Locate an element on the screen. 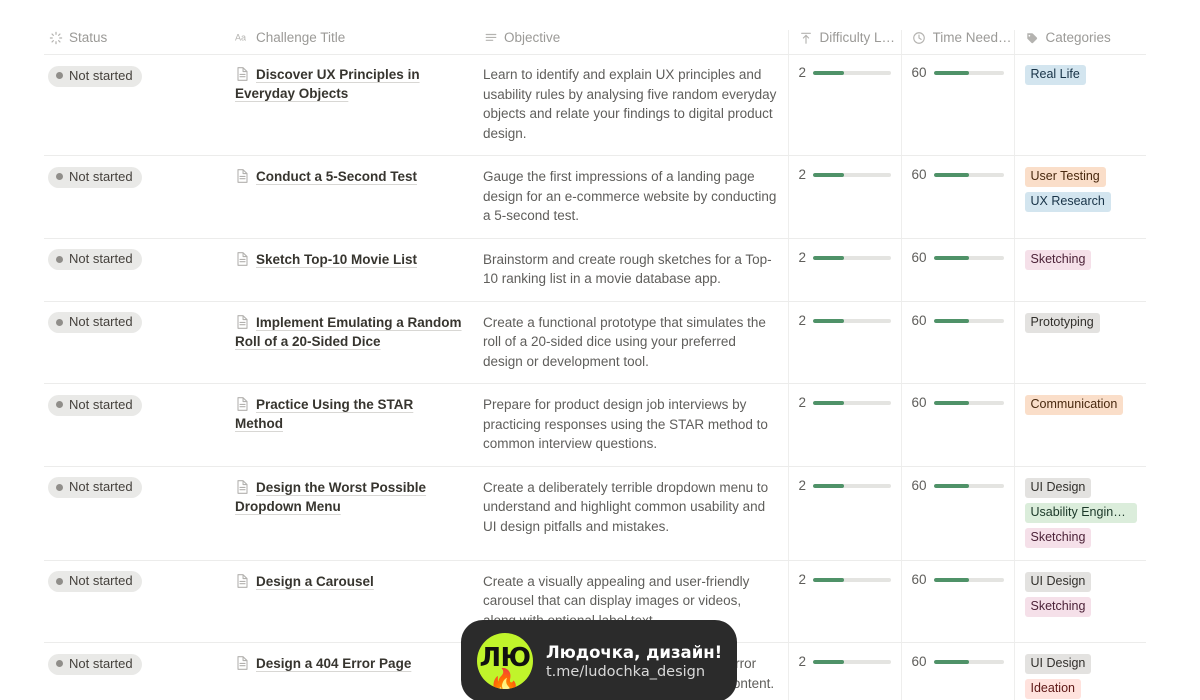  cell-categories: Prototyping is located at coordinates (1079, 342).